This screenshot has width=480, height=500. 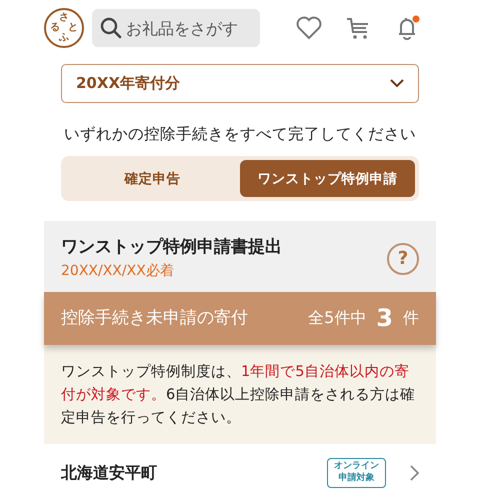 I want to click on section-title: 控除手続き未申請の寄付, so click(x=154, y=318).